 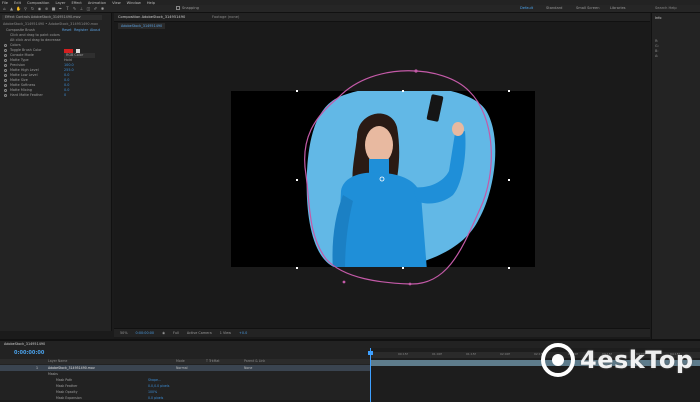 I want to click on timeline-tab: AdobeStock_314951490, so click(x=24, y=344).